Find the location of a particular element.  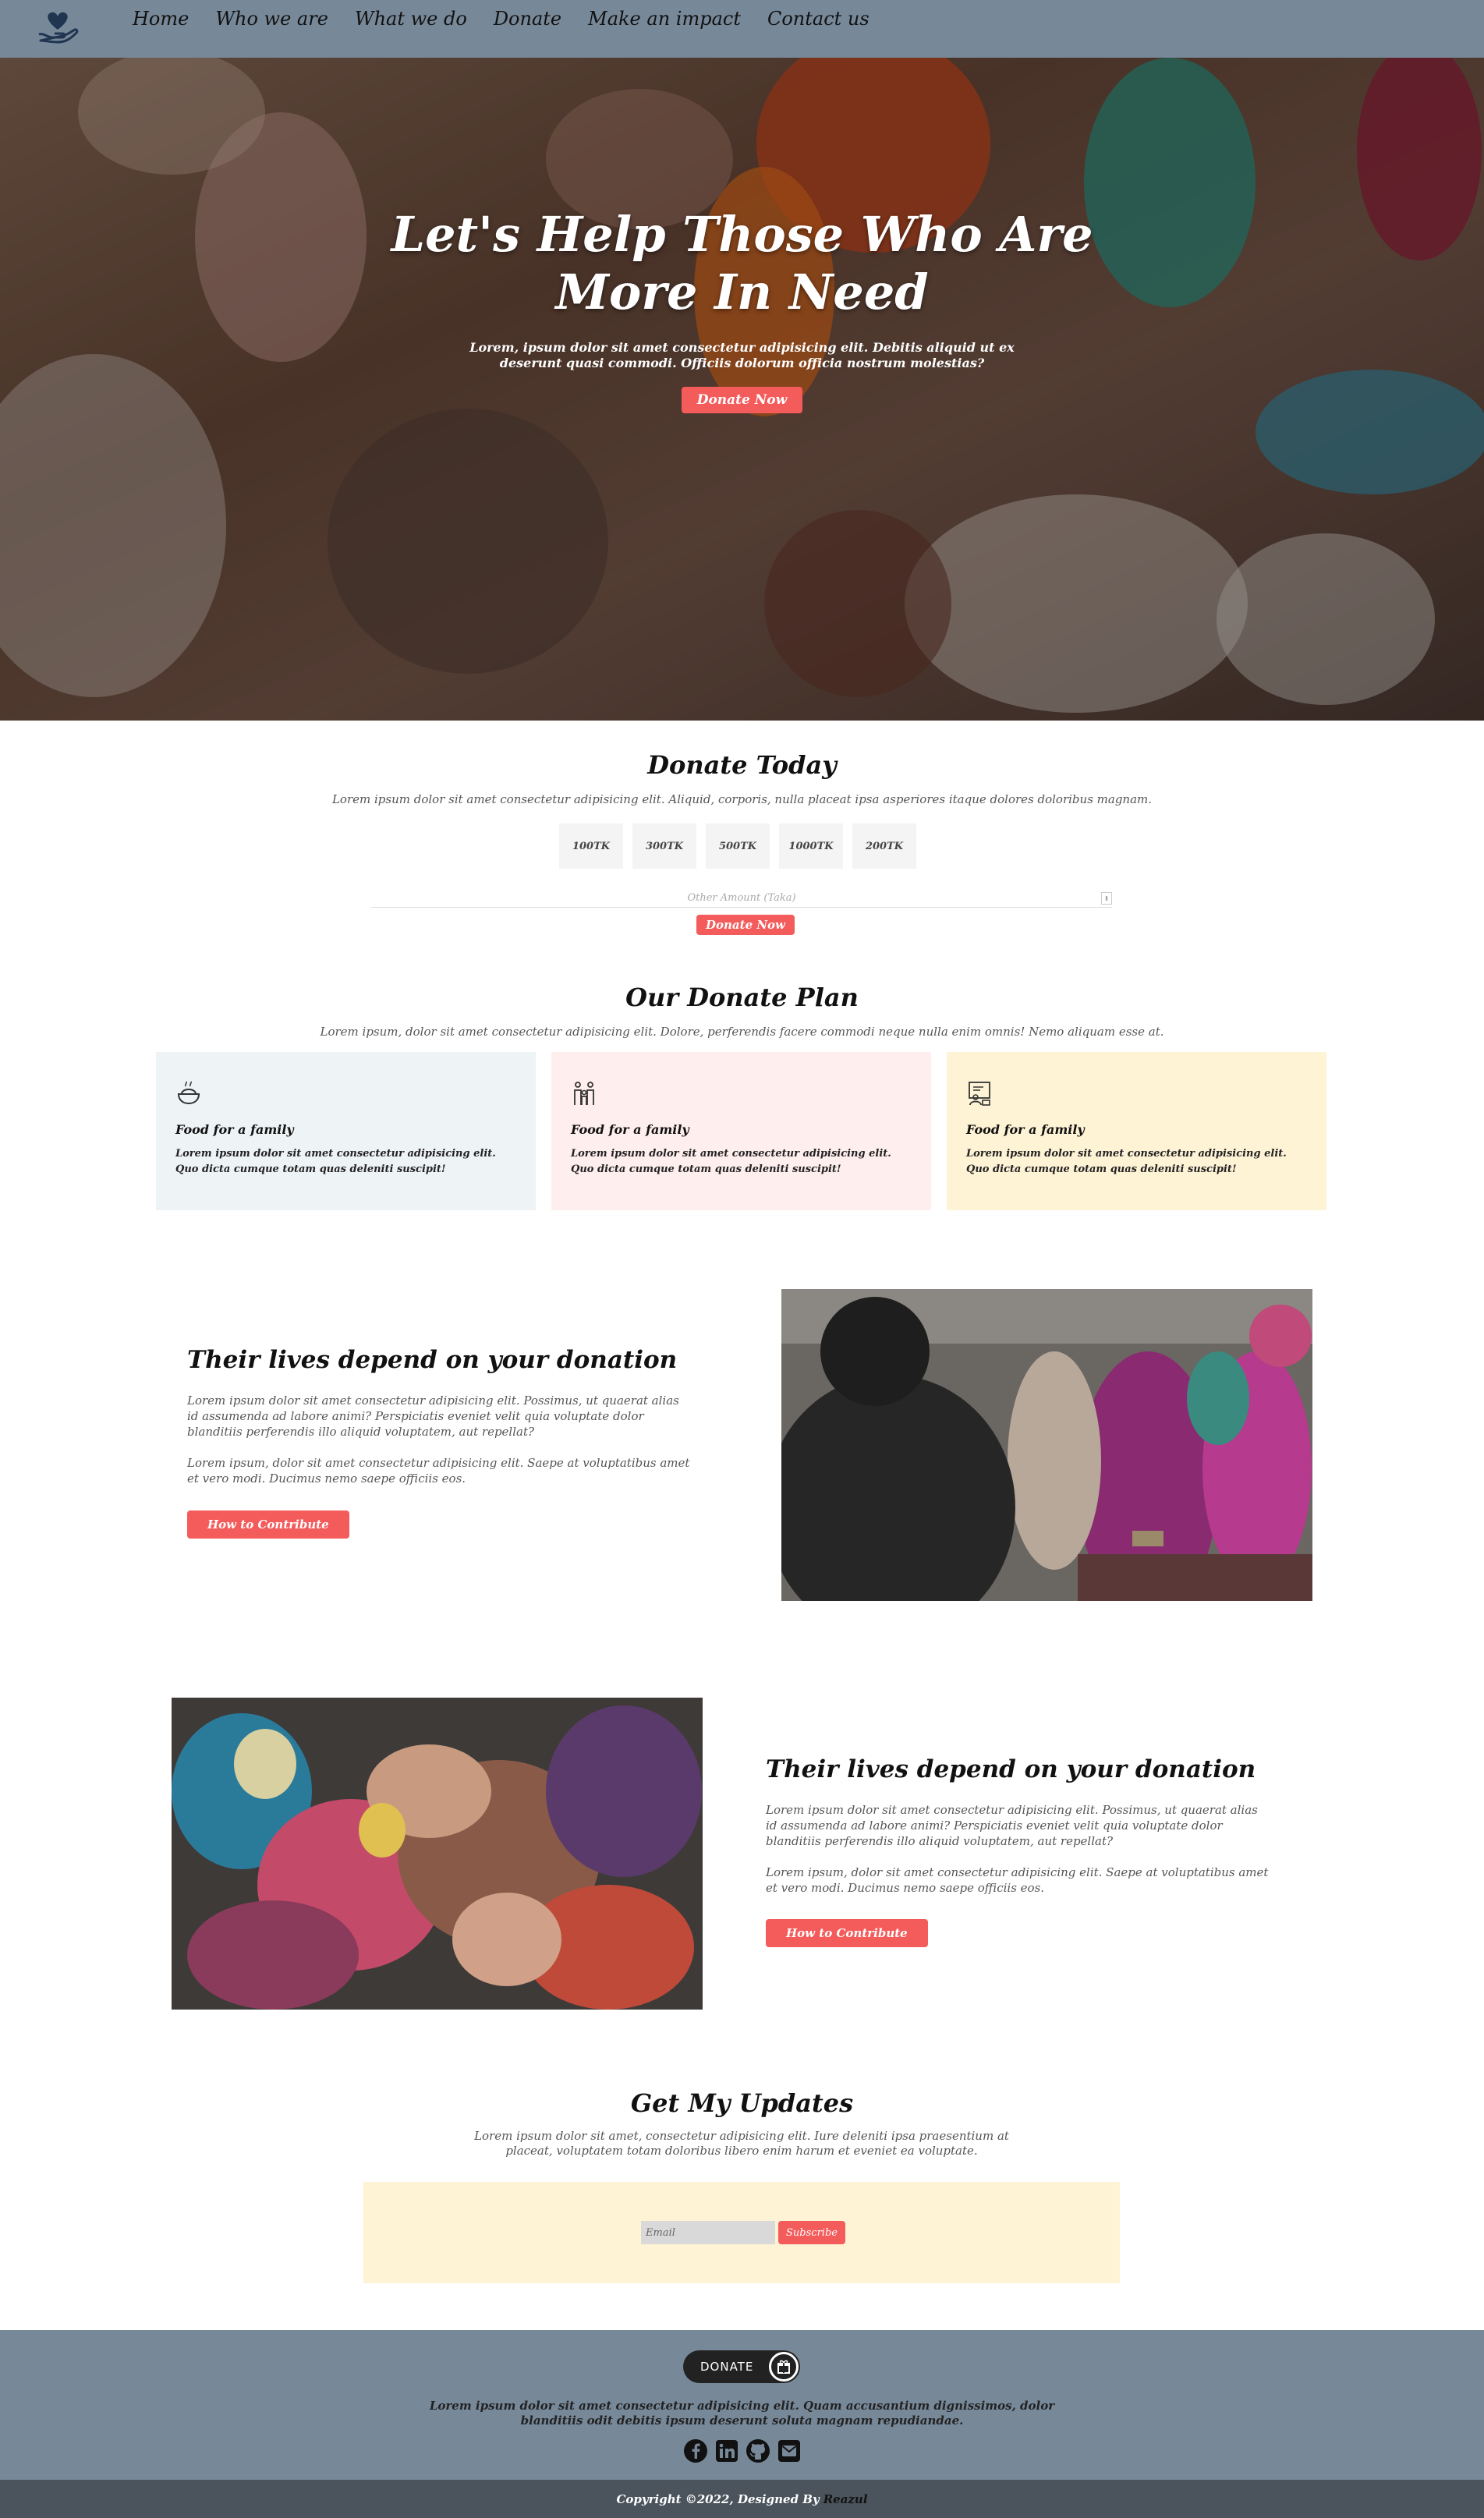

amount-option-500: 500TK is located at coordinates (738, 846).